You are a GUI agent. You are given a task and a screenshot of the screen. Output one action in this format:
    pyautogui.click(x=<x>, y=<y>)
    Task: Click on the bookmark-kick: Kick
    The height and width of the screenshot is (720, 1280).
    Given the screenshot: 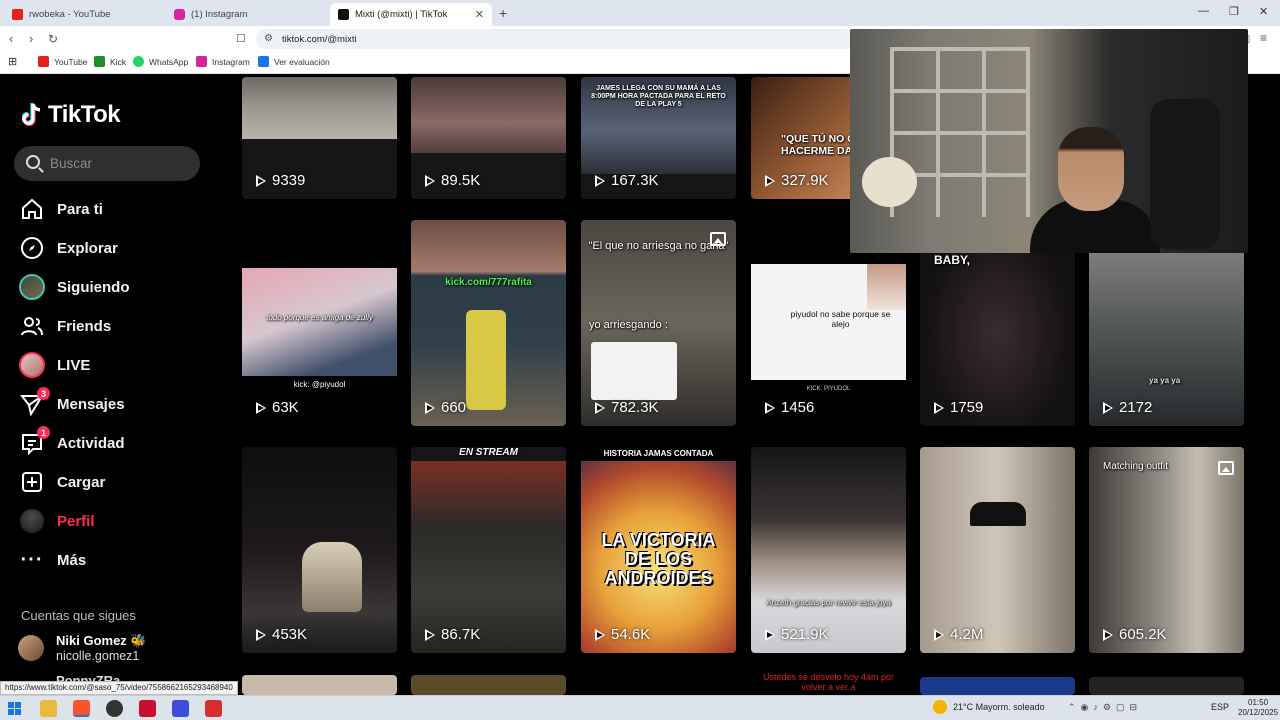 What is the action you would take?
    pyautogui.click(x=110, y=61)
    